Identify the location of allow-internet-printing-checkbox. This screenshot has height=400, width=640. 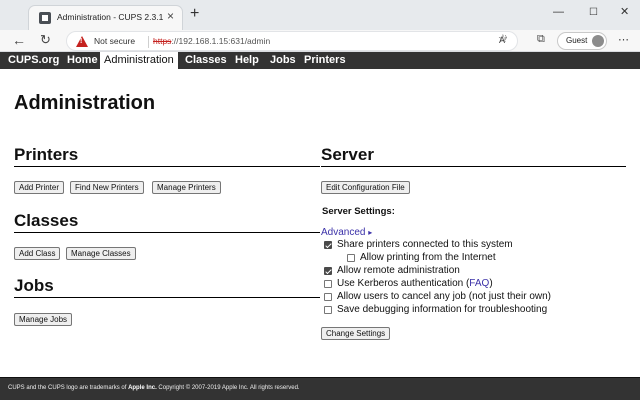
(351, 258).